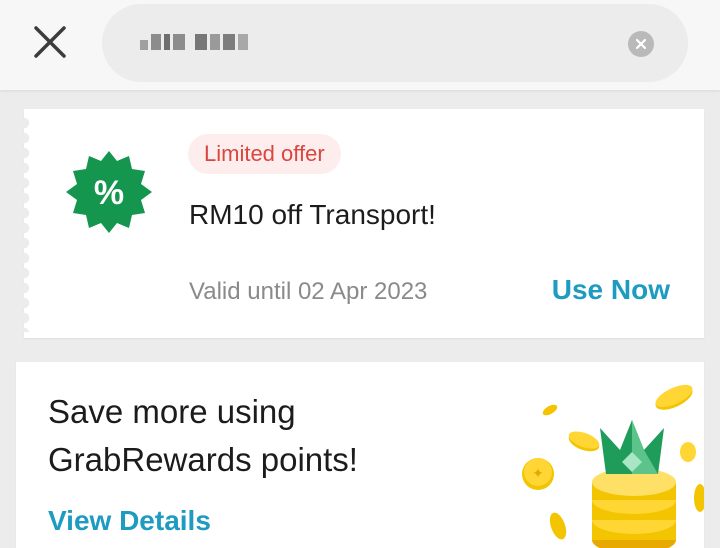 The width and height of the screenshot is (720, 548). What do you see at coordinates (179, 43) in the screenshot?
I see `search-value: ▪▪▪ ▪▪▪▪` at bounding box center [179, 43].